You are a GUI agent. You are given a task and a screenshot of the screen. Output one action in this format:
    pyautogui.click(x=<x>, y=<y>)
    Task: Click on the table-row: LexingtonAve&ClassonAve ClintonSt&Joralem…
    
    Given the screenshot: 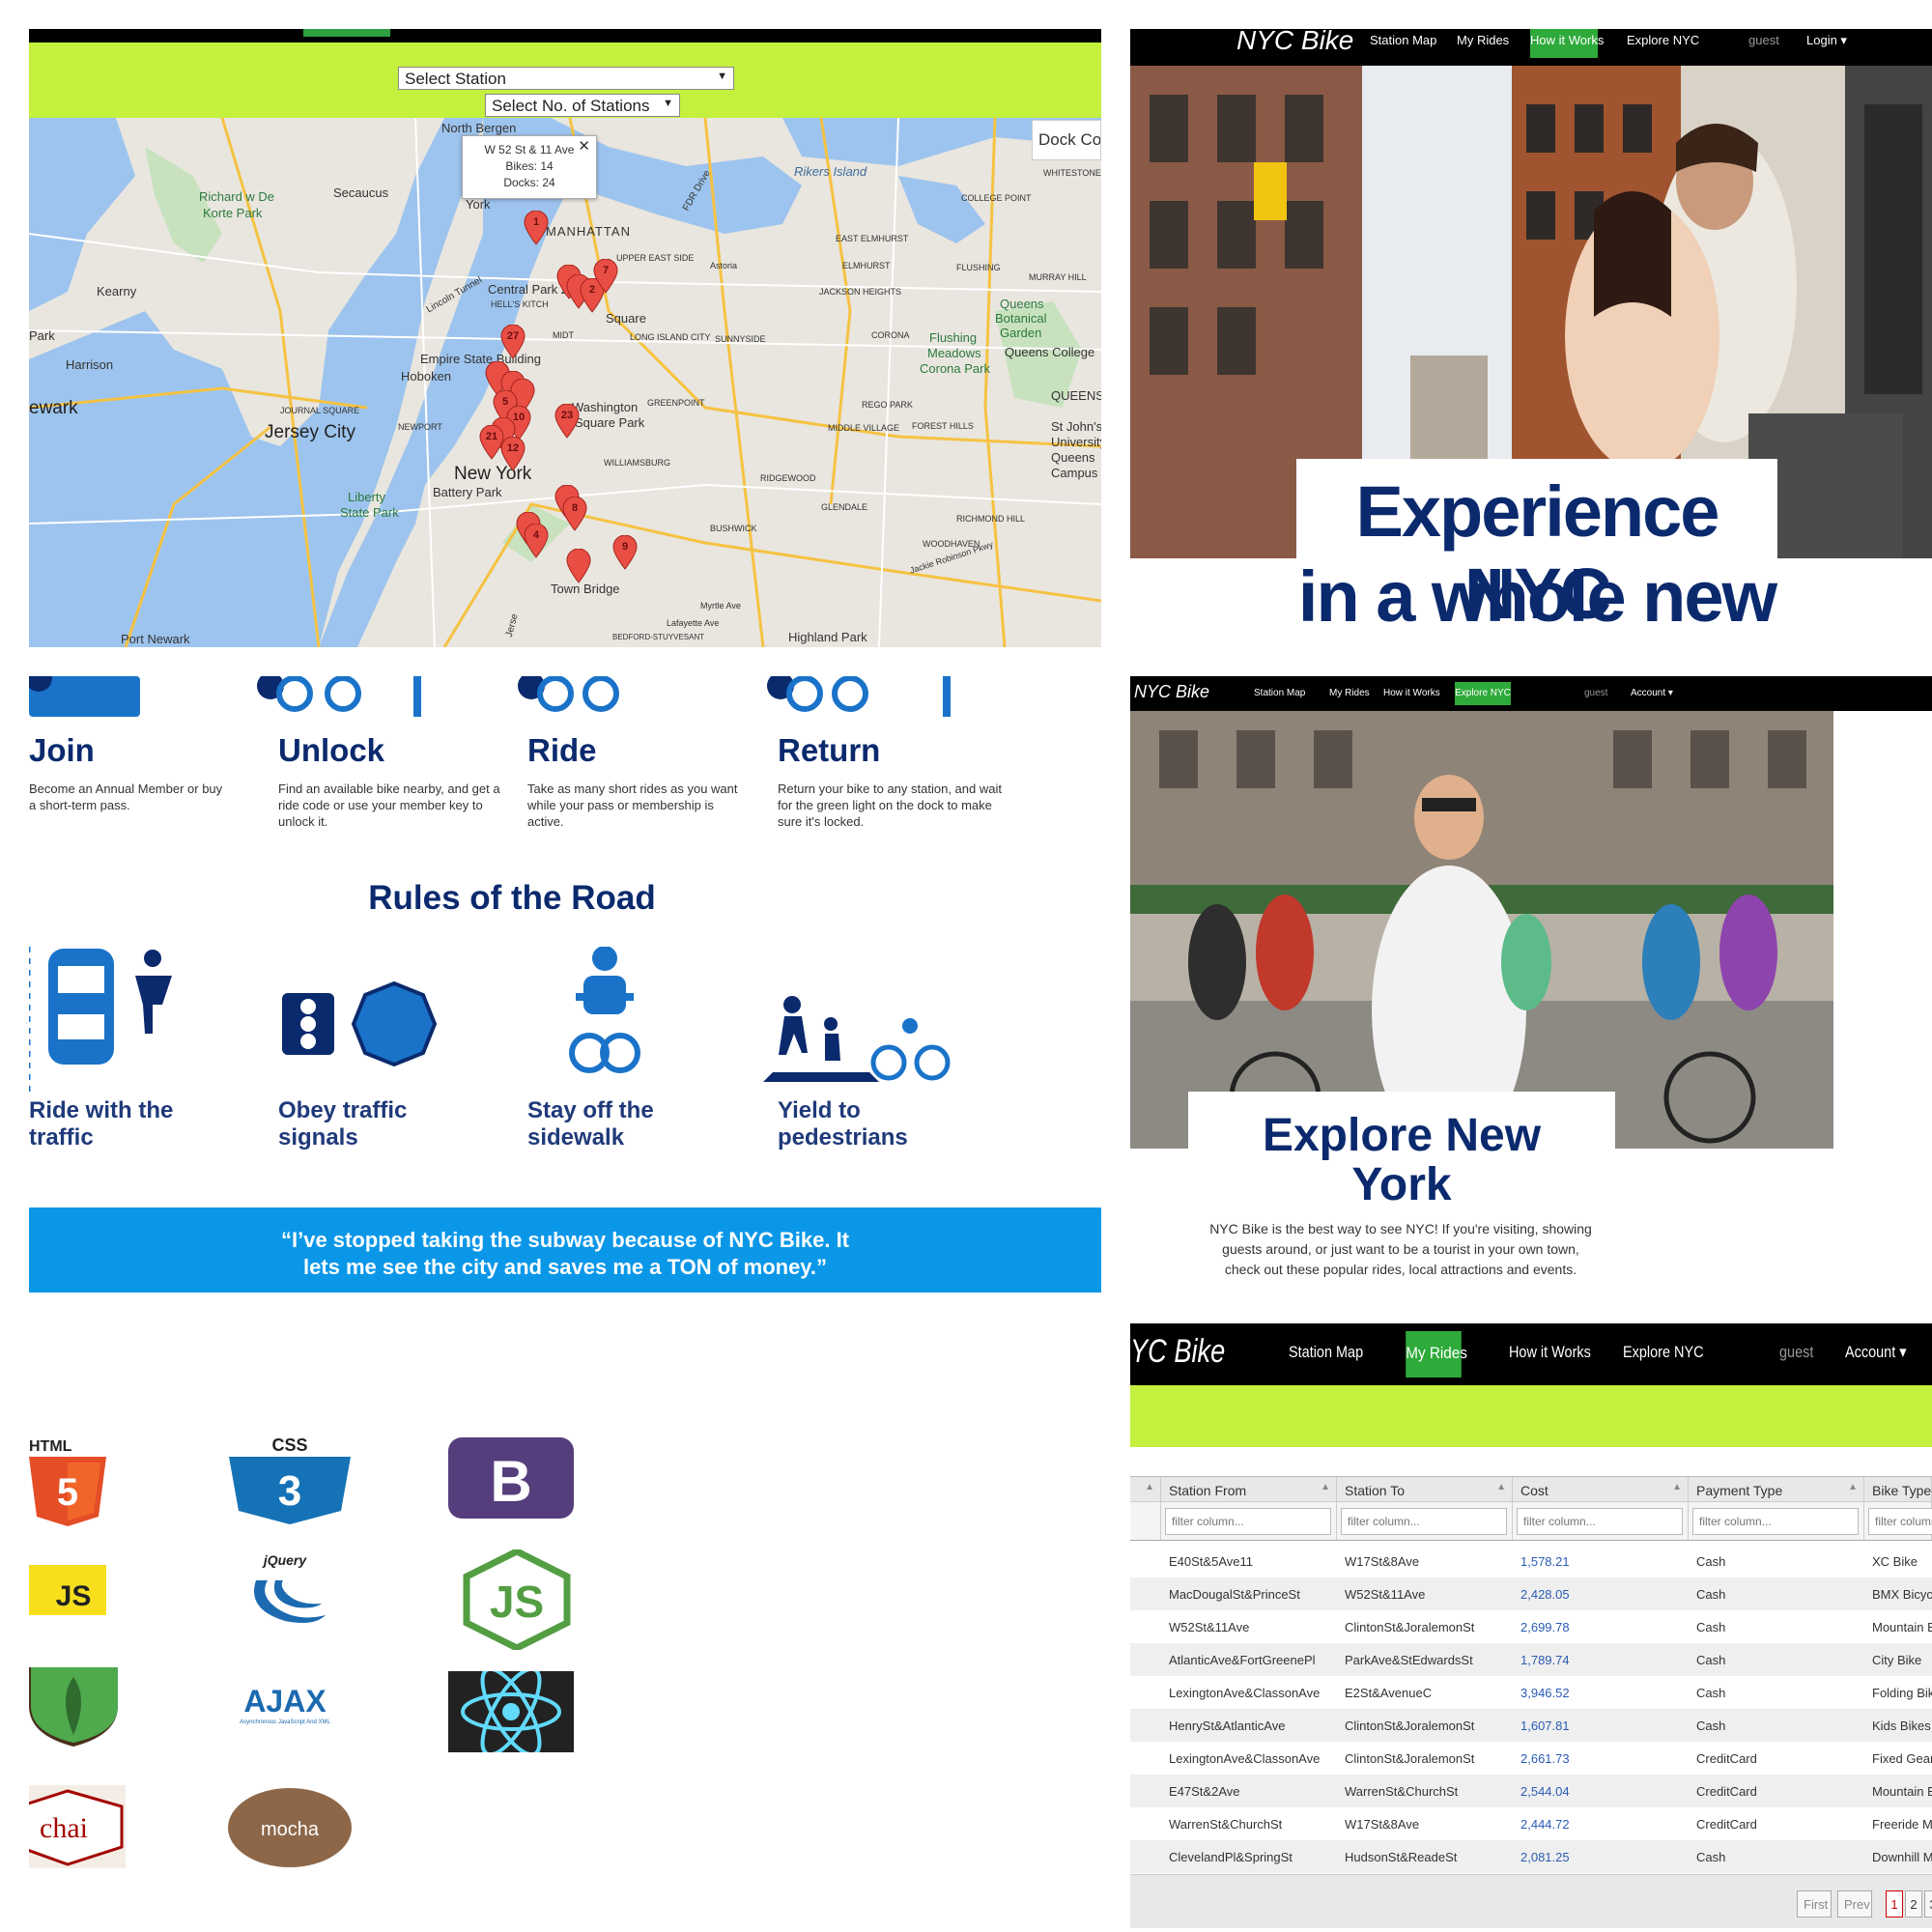 What is the action you would take?
    pyautogui.click(x=1531, y=1758)
    